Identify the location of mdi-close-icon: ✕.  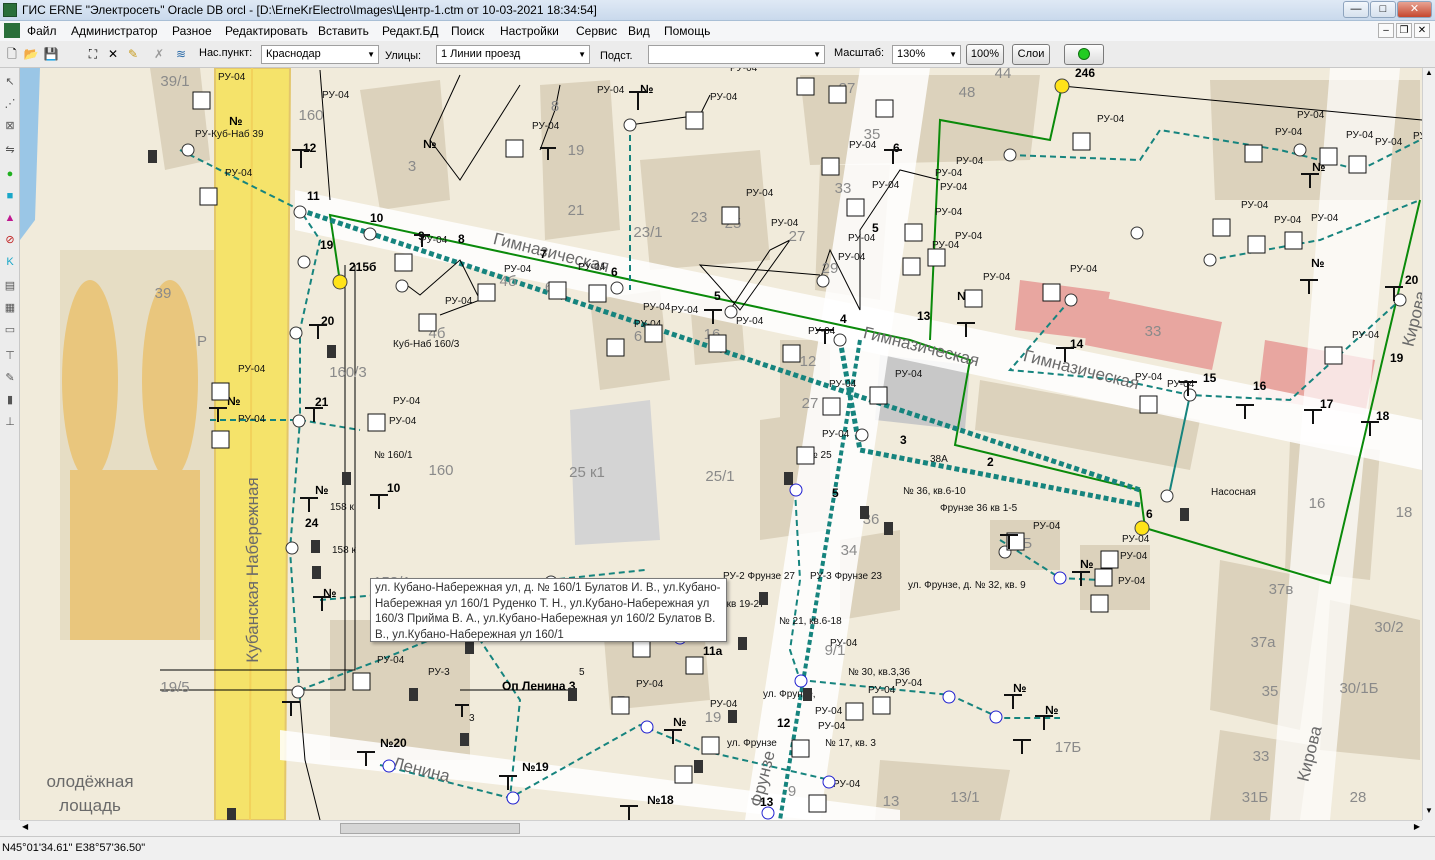
(1422, 30).